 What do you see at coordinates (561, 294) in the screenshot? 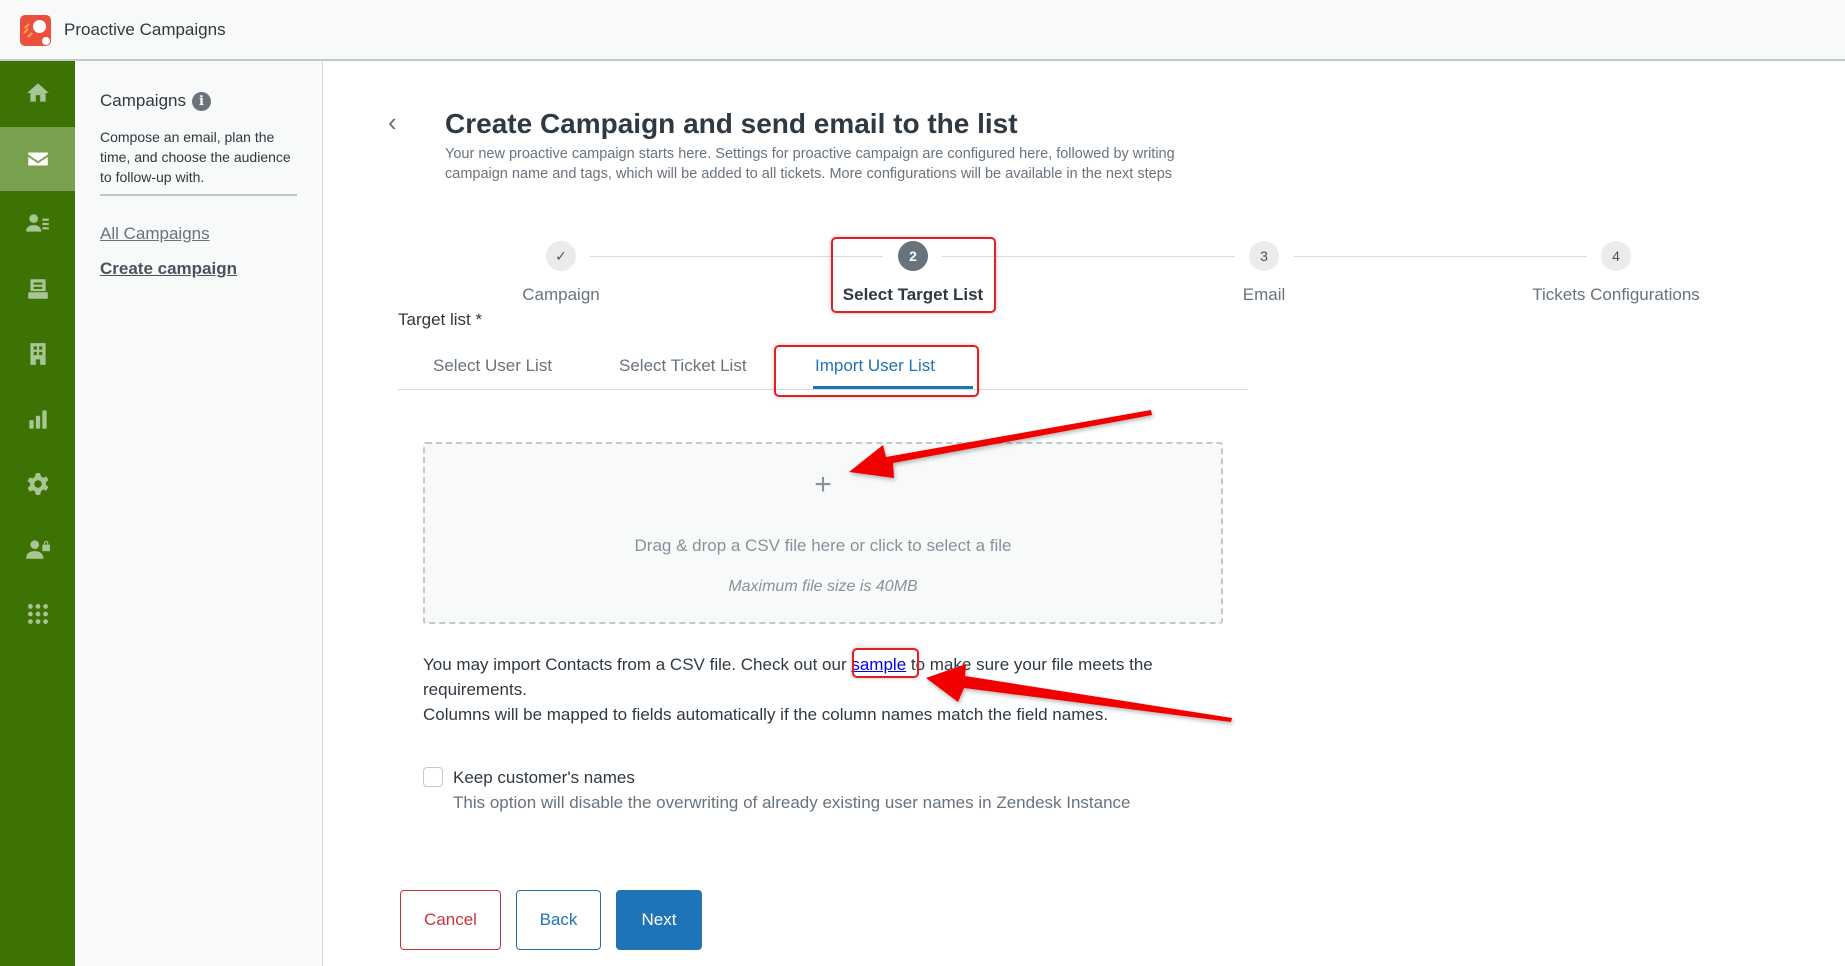
I see `step-1-label: Campaign` at bounding box center [561, 294].